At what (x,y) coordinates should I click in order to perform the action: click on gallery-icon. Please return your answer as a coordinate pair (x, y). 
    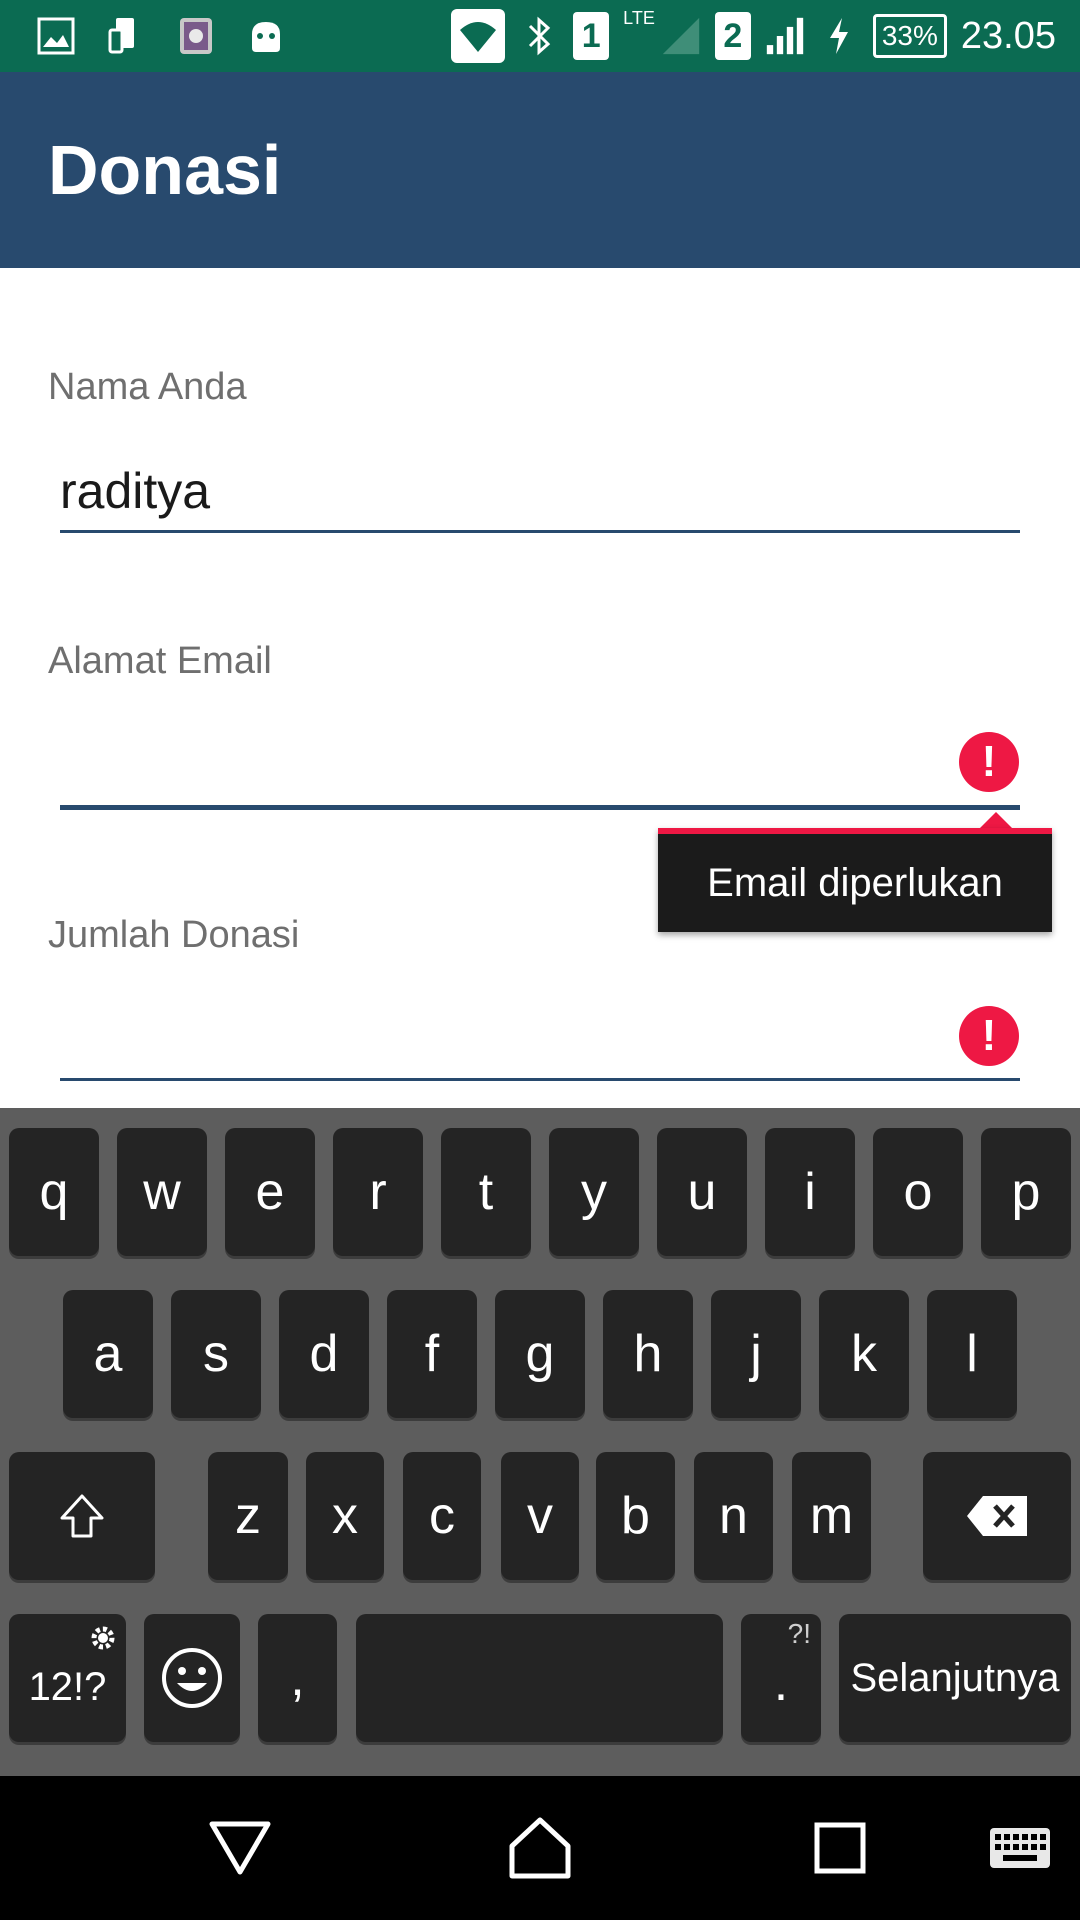
    Looking at the image, I should click on (56, 36).